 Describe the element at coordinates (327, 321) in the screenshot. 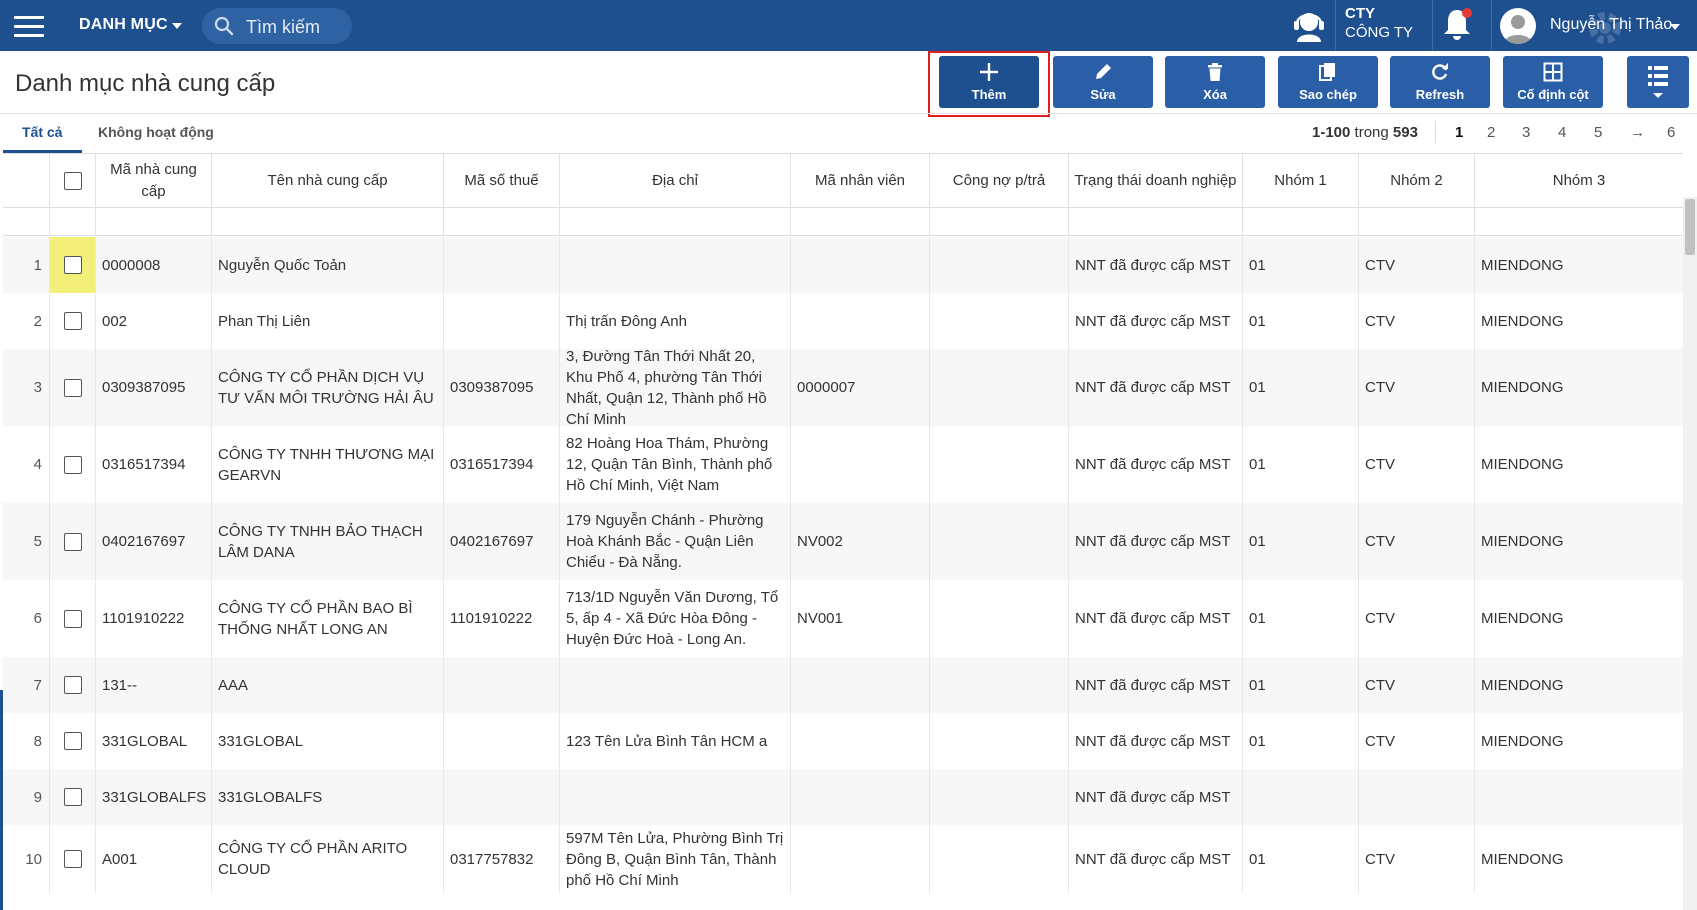

I see `cell-name: Phan Thị Liên` at that location.